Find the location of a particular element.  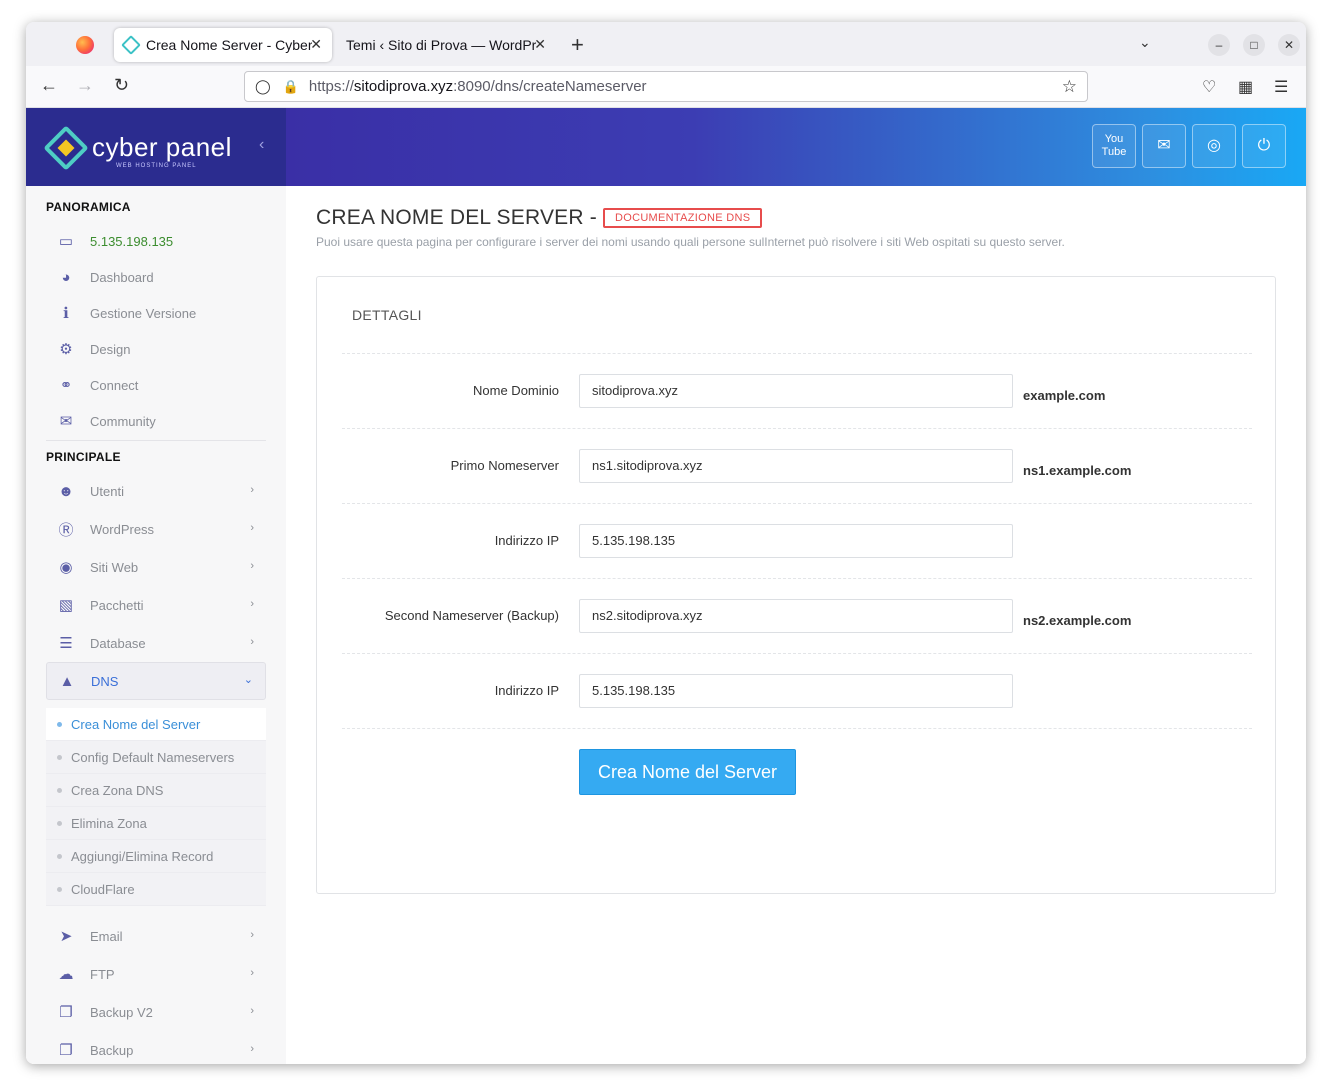

database-icon: ☰ is located at coordinates (66, 643).